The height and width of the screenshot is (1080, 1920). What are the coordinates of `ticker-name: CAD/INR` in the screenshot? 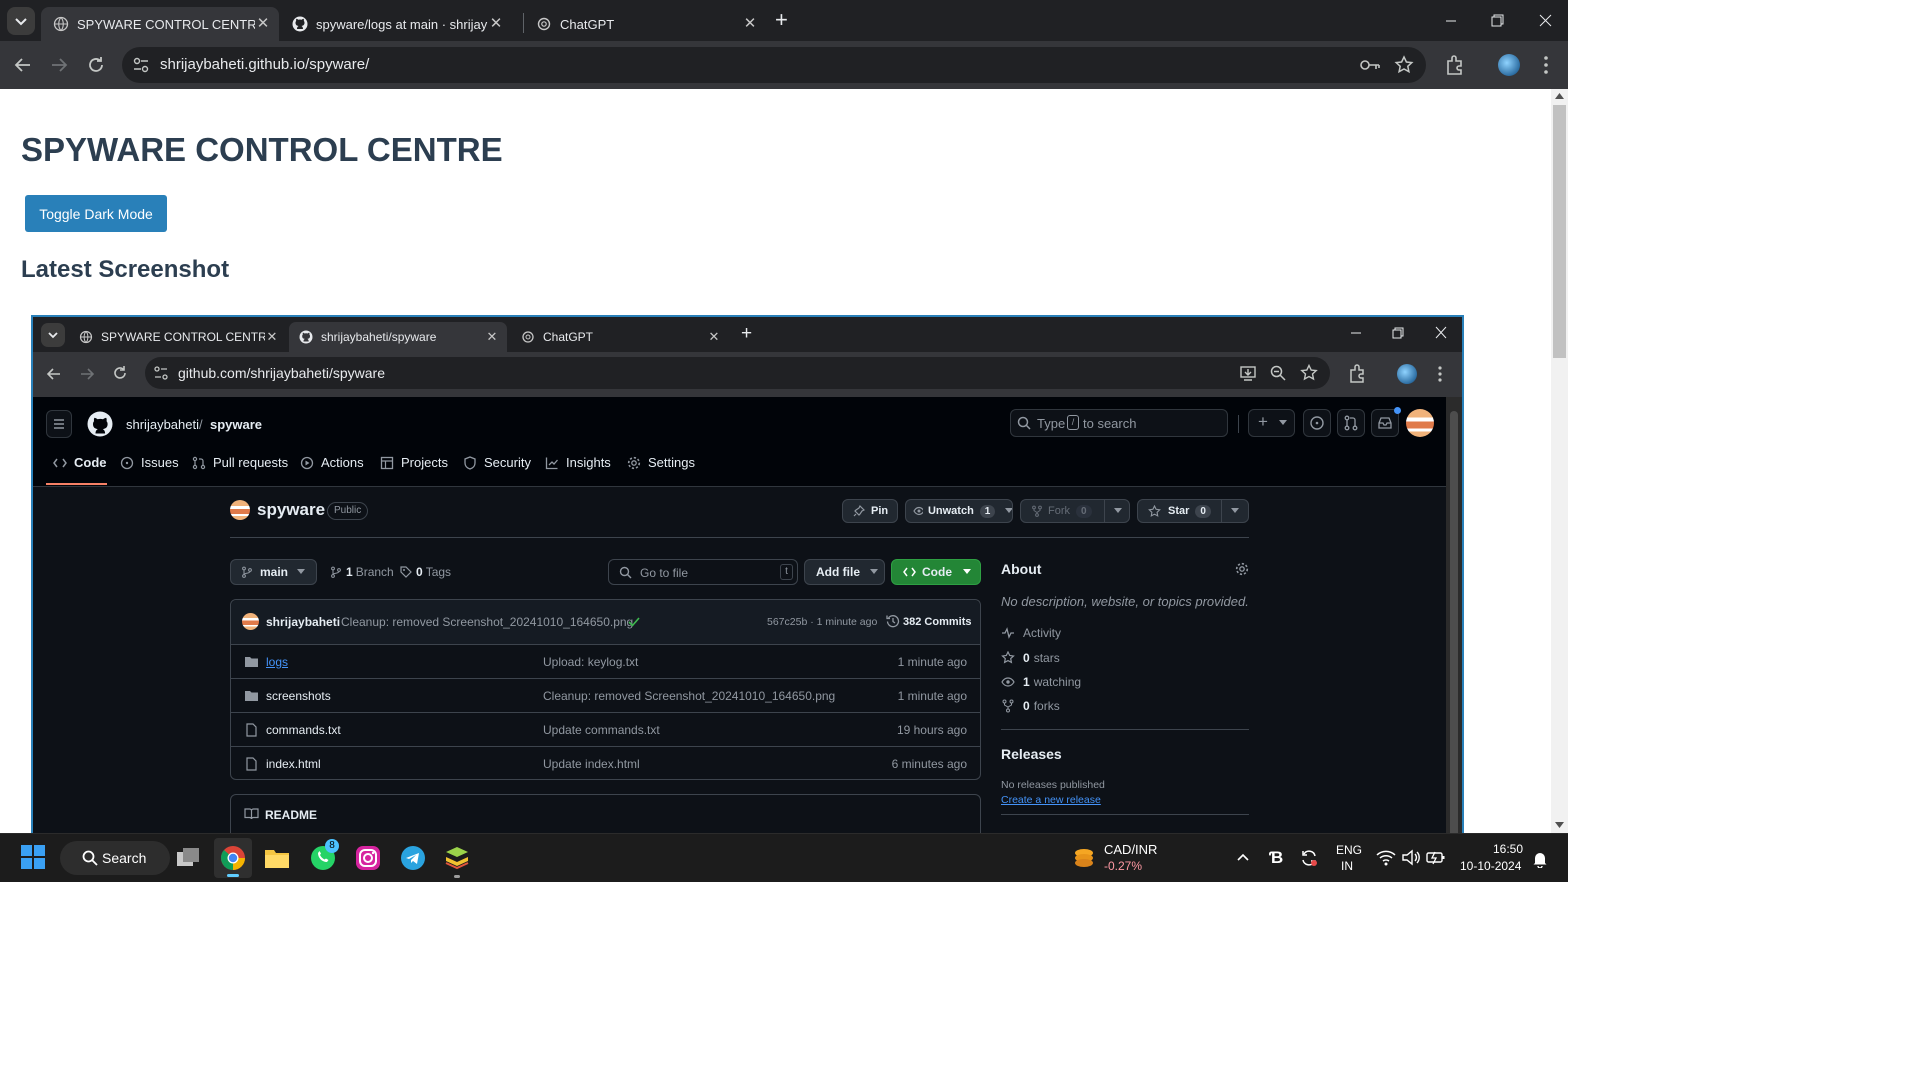 It's located at (1131, 849).